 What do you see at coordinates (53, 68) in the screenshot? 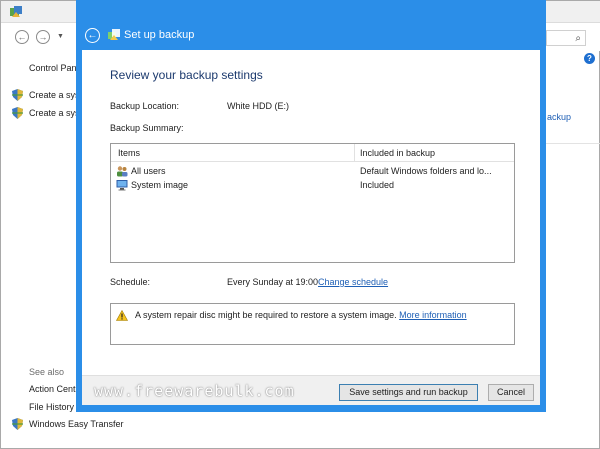
I see `breadcrumb-control-panel: Control Pan` at bounding box center [53, 68].